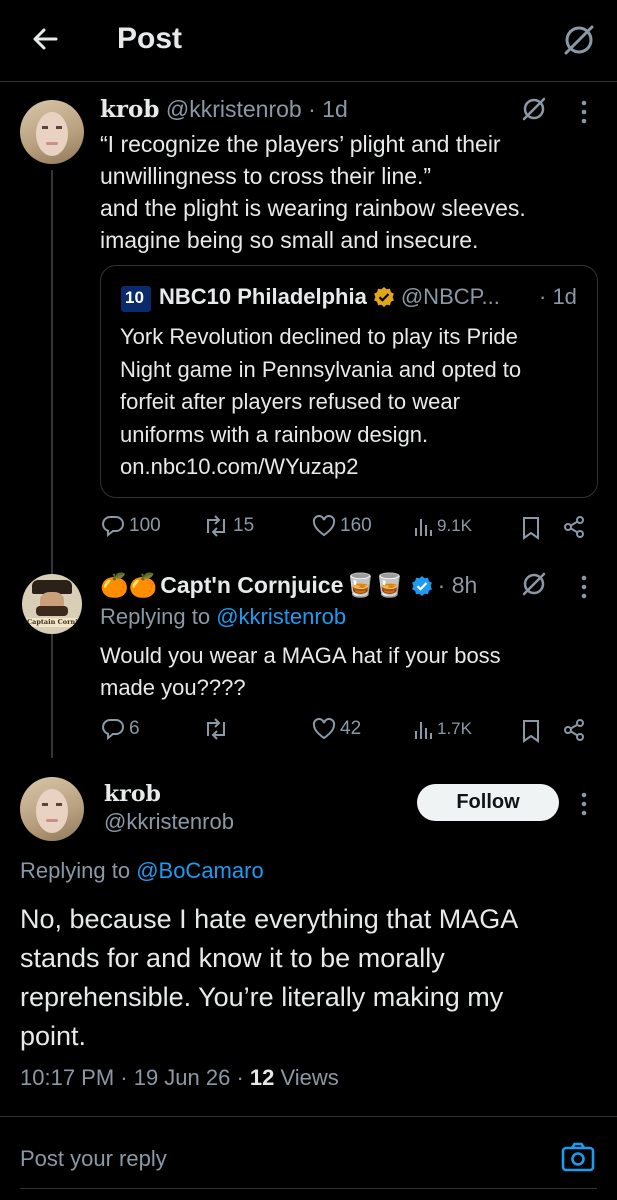 Image resolution: width=617 pixels, height=1200 pixels. What do you see at coordinates (458, 585) in the screenshot?
I see `post-time: · 8h` at bounding box center [458, 585].